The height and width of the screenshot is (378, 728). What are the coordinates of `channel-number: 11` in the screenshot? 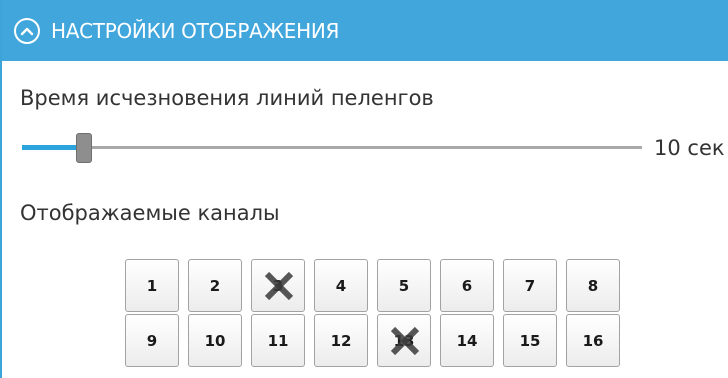 It's located at (278, 340).